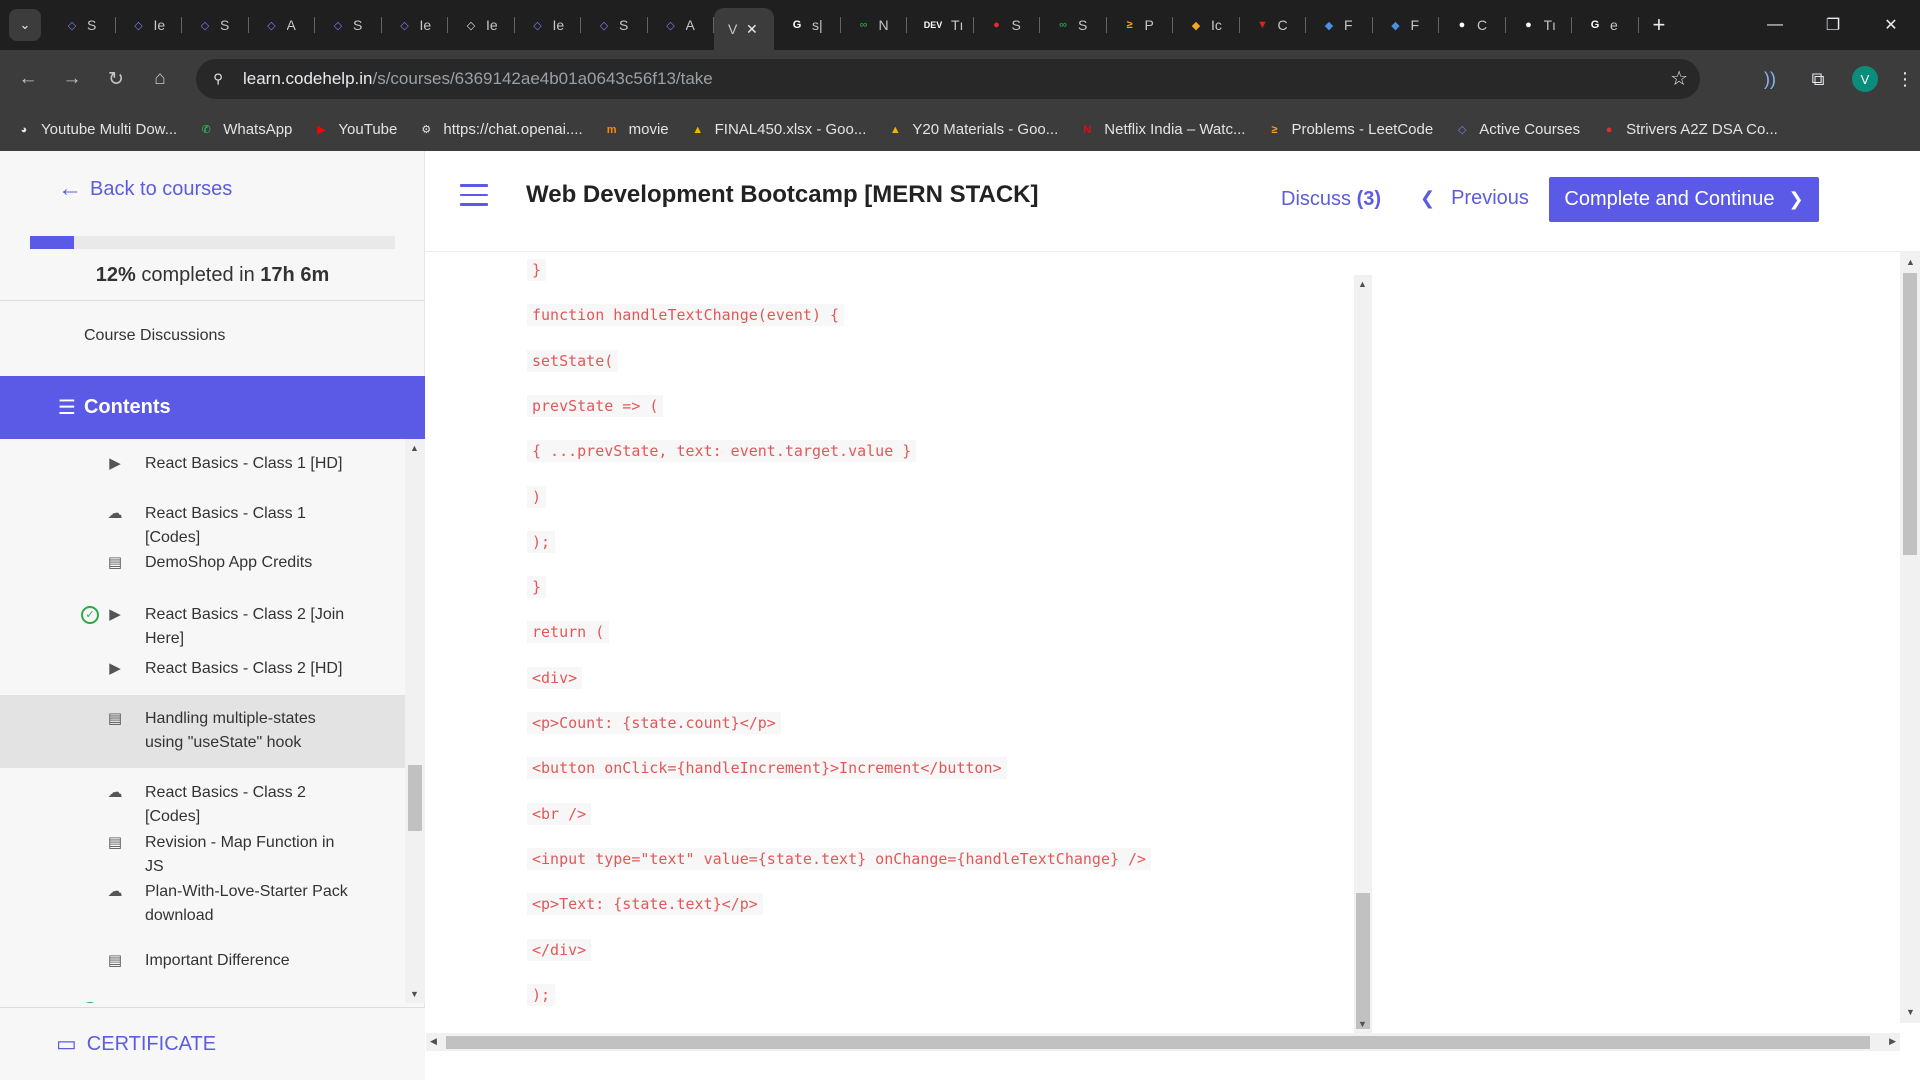 The width and height of the screenshot is (1920, 1080). Describe the element at coordinates (212, 1043) in the screenshot. I see `certificate-link: ▭ CERTIFICATE` at that location.